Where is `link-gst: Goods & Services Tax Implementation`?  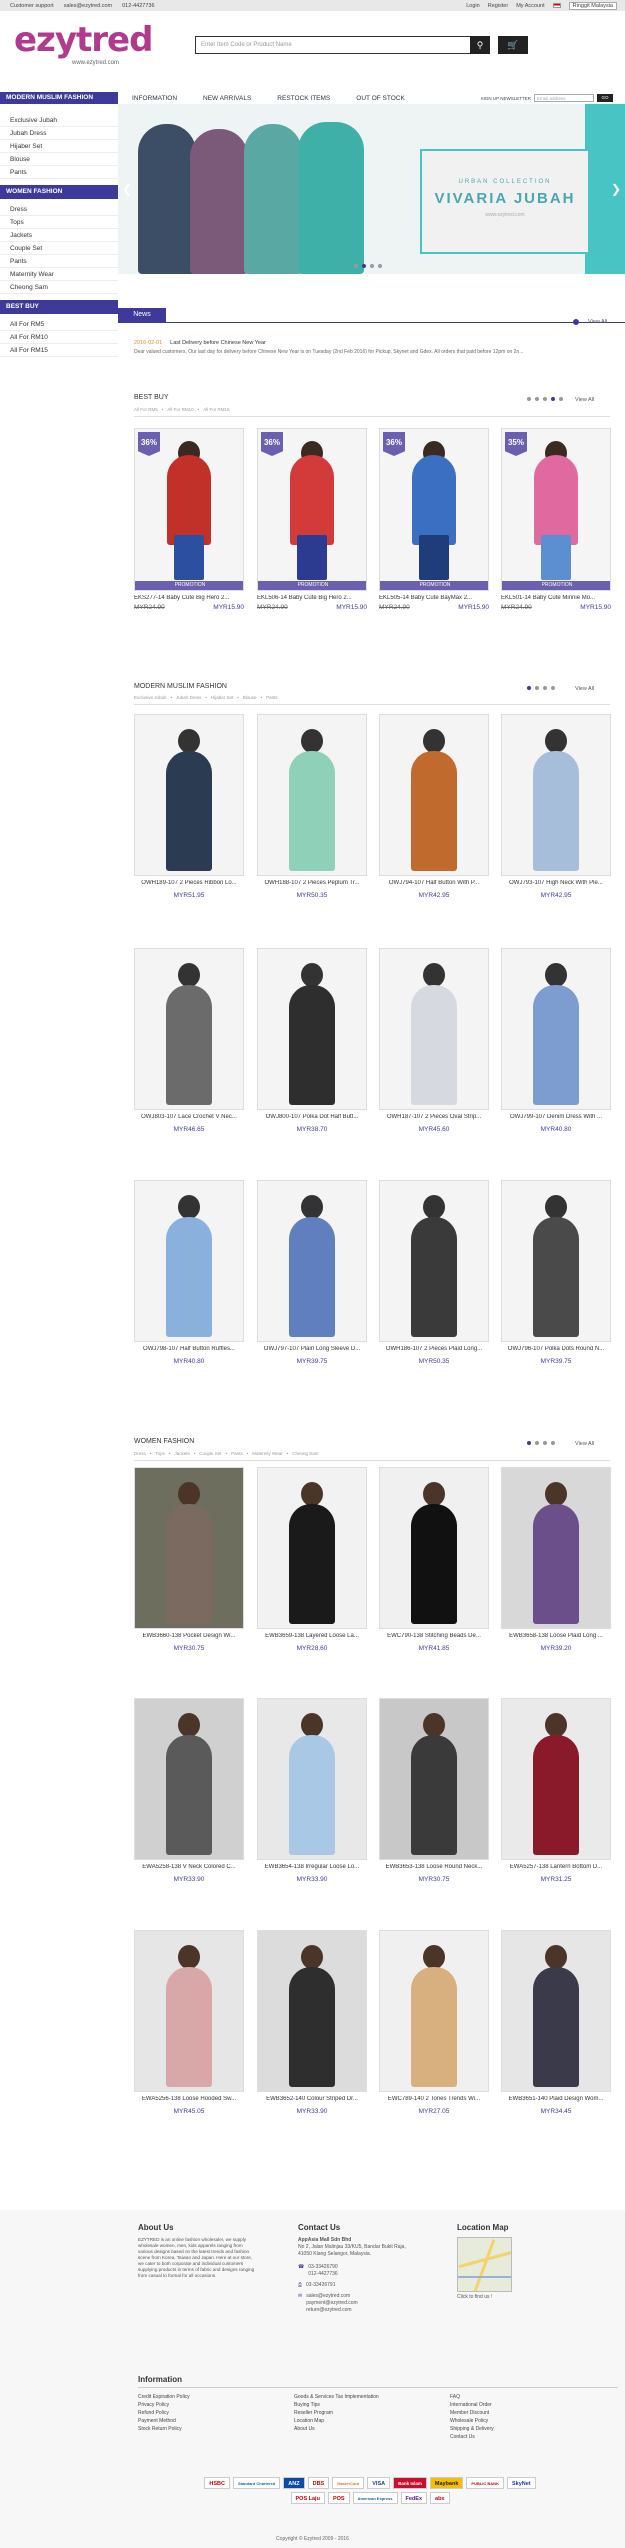 link-gst: Goods & Services Tax Implementation is located at coordinates (336, 2397).